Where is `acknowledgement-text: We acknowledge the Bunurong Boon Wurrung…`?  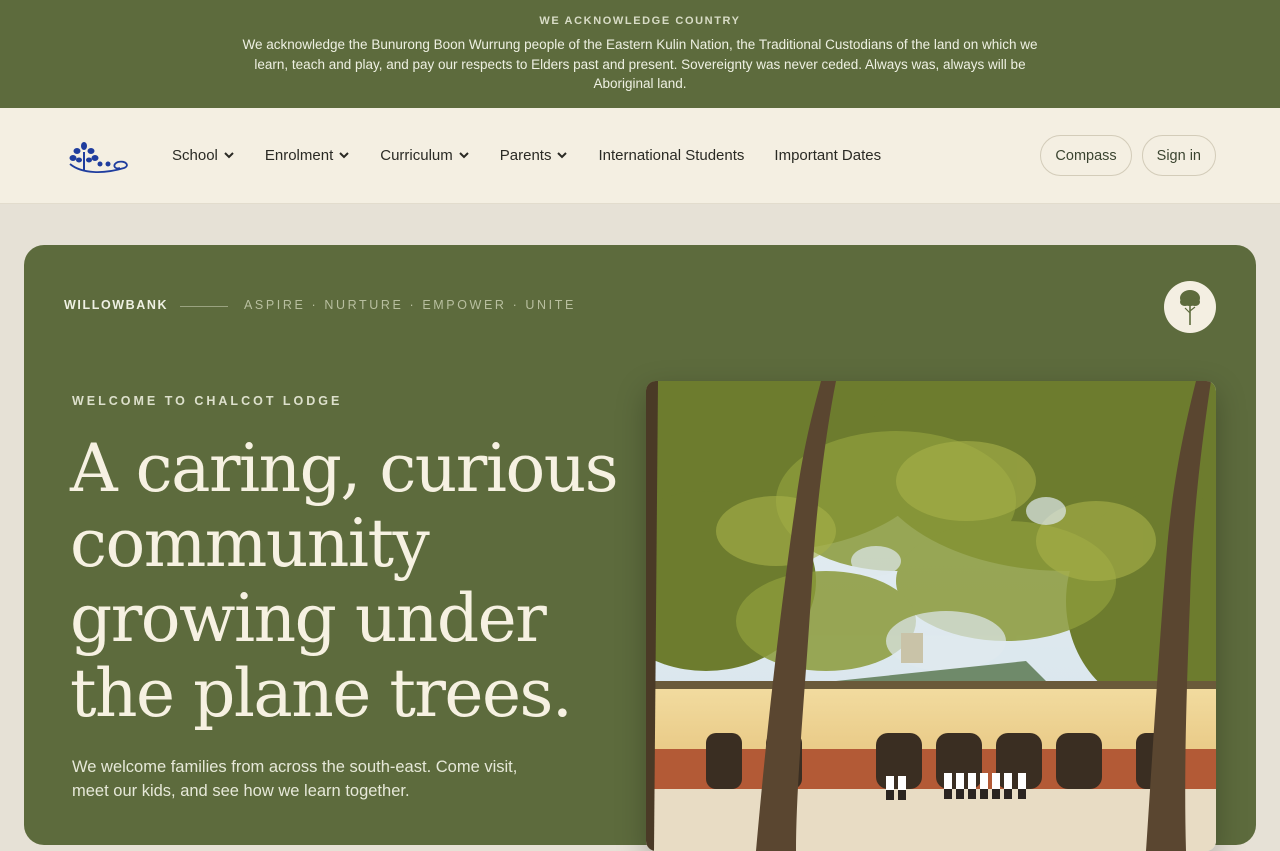
acknowledgement-text: We acknowledge the Bunurong Boon Wurrung… is located at coordinates (640, 64).